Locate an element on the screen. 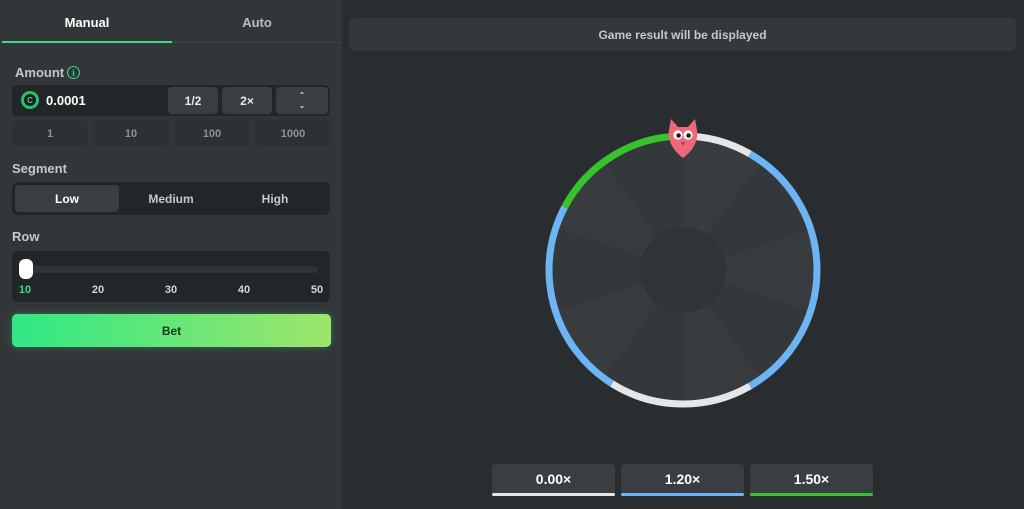 Image resolution: width=1024 pixels, height=509 pixels. row-slider-handle is located at coordinates (26, 269).